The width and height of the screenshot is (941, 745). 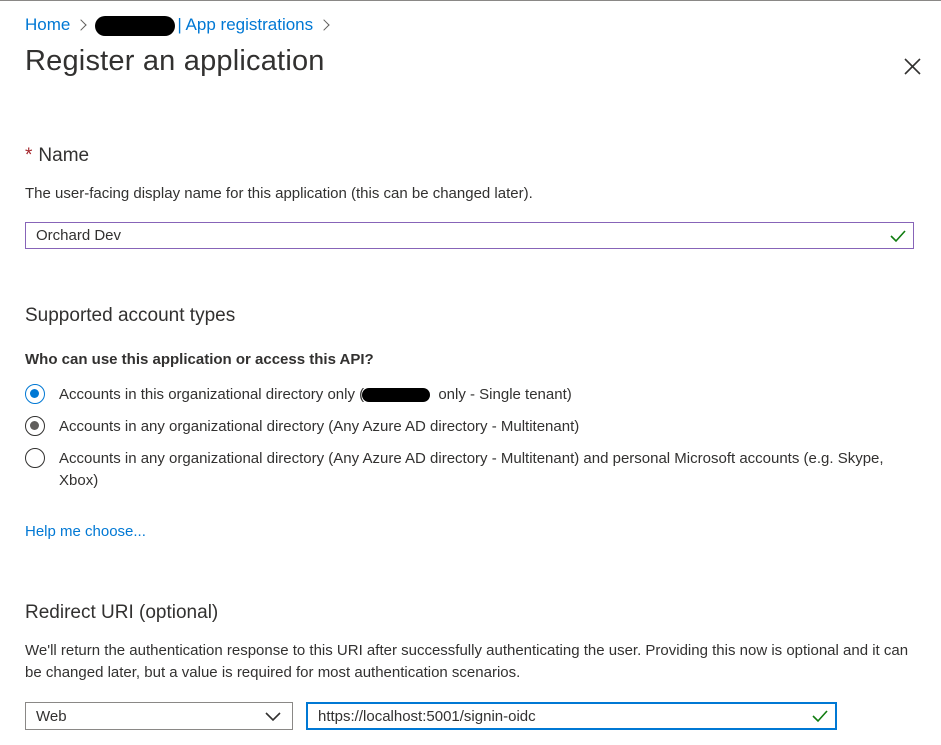 What do you see at coordinates (159, 716) in the screenshot?
I see `platform-select: Web` at bounding box center [159, 716].